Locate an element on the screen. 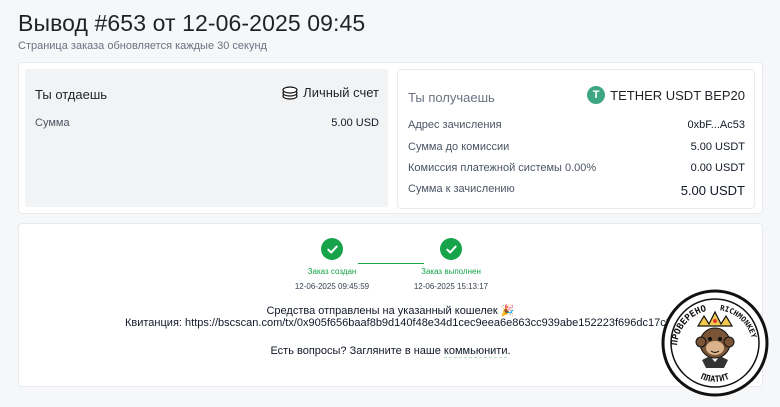  before-fee-value: 5.00 USDT is located at coordinates (717, 147).